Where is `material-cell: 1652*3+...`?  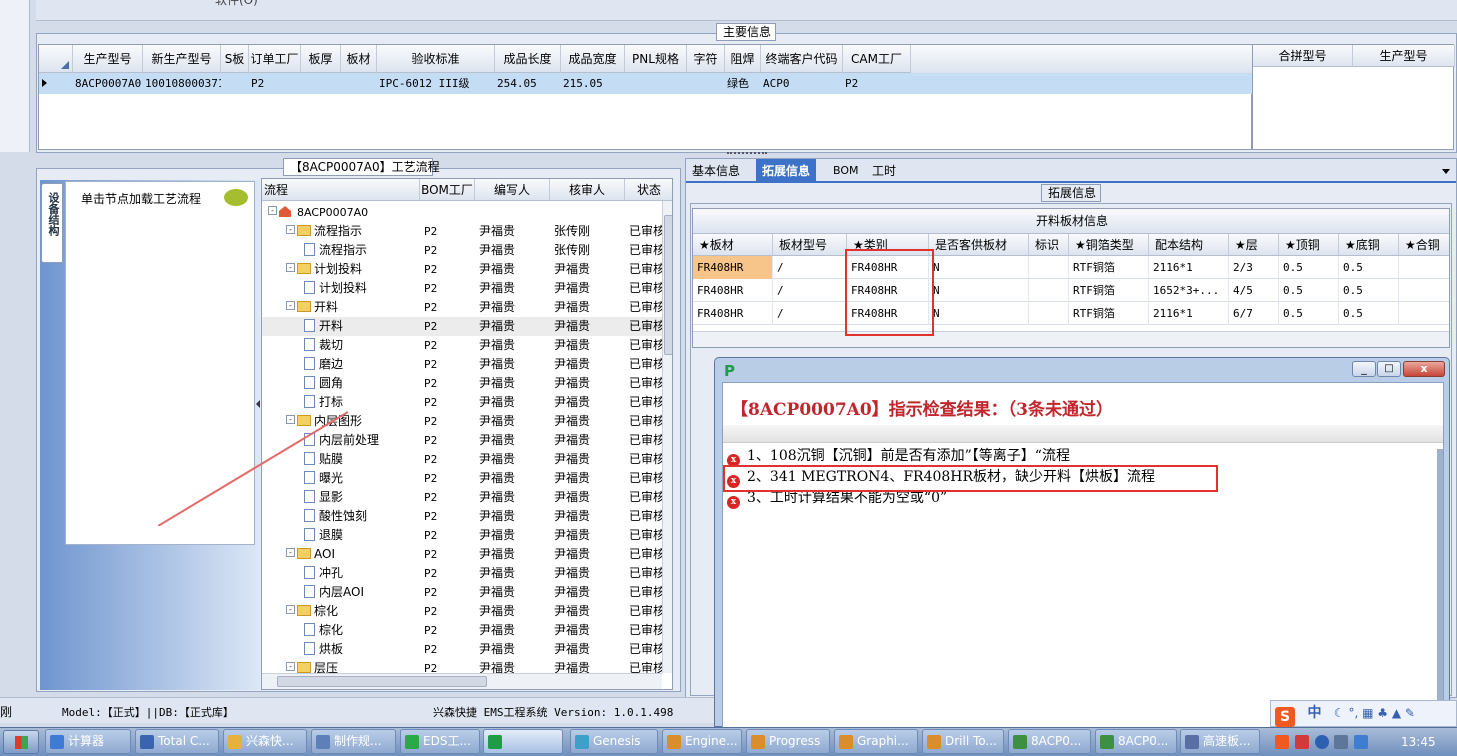
material-cell: 1652*3+... is located at coordinates (1189, 290).